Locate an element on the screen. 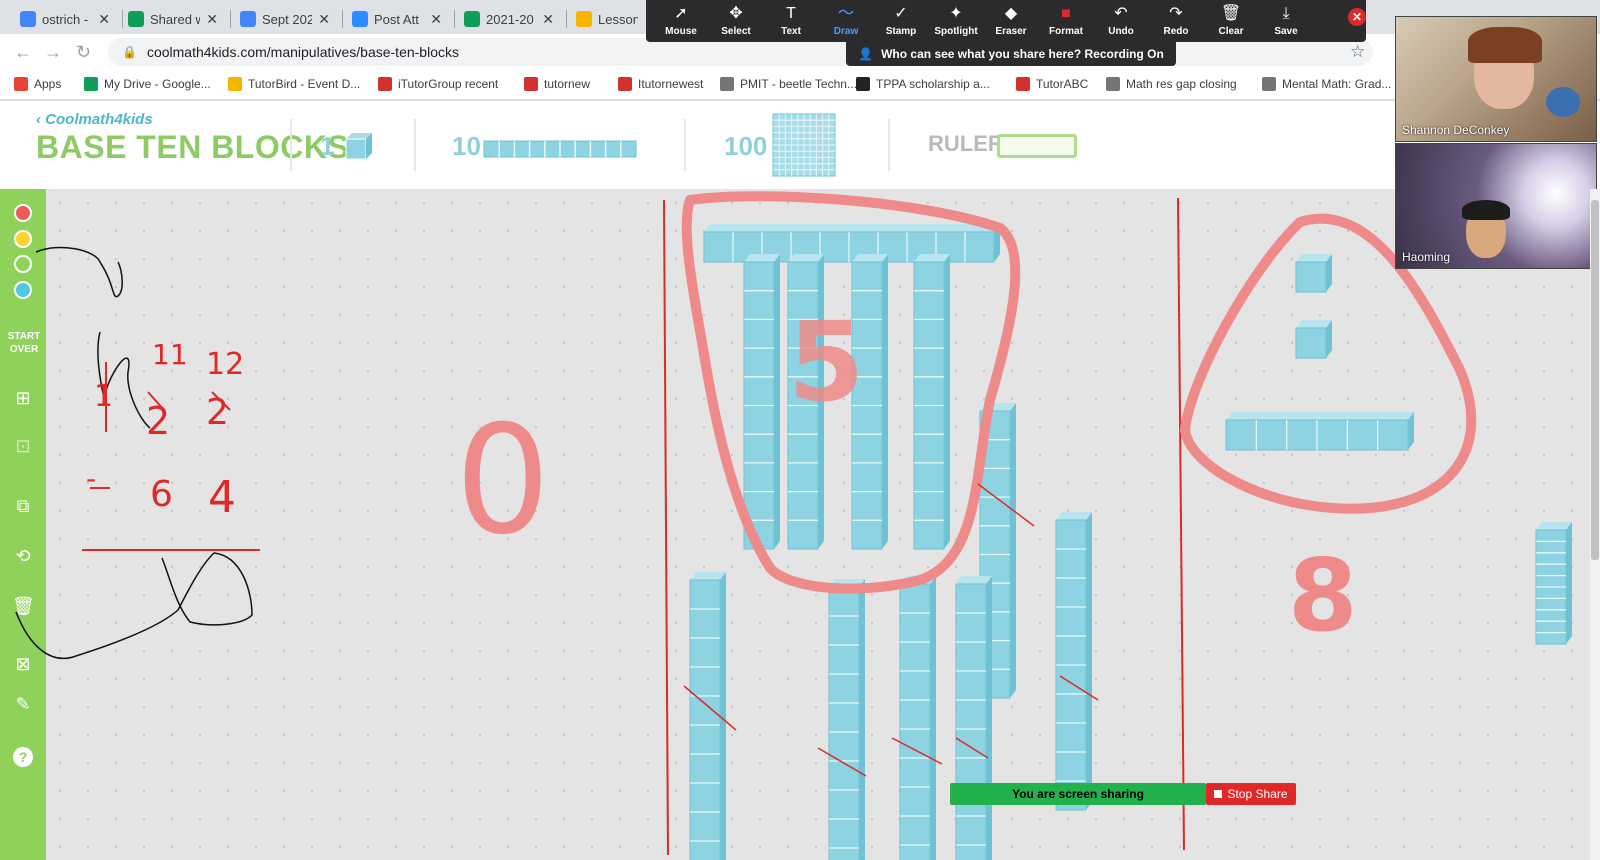 Image resolution: width=1600 pixels, height=860 pixels. close-toolbar-icon: ✕ is located at coordinates (1357, 17).